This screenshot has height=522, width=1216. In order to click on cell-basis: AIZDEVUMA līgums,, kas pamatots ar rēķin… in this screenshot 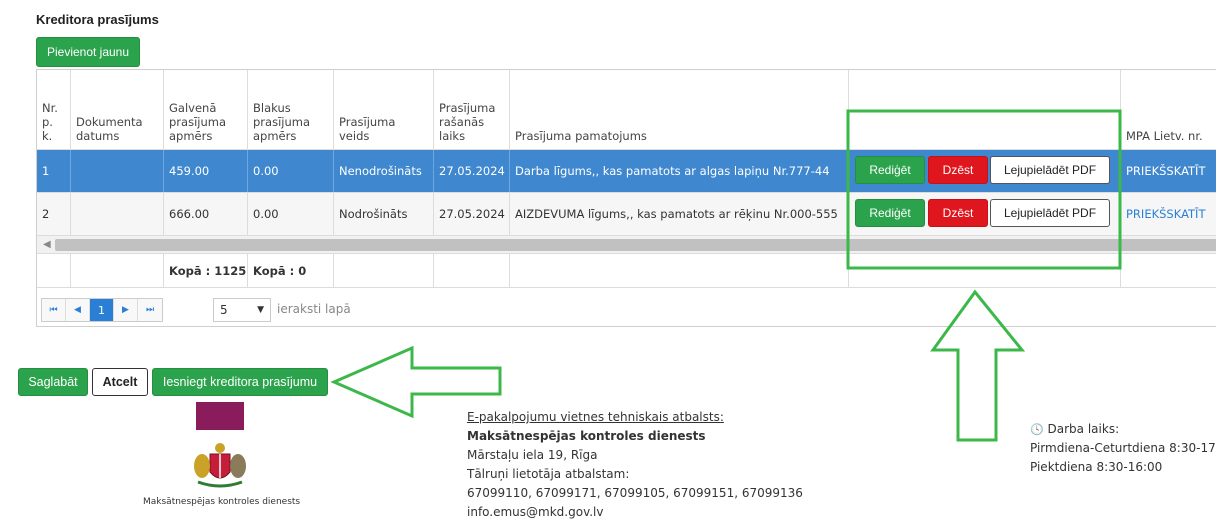, I will do `click(679, 214)`.